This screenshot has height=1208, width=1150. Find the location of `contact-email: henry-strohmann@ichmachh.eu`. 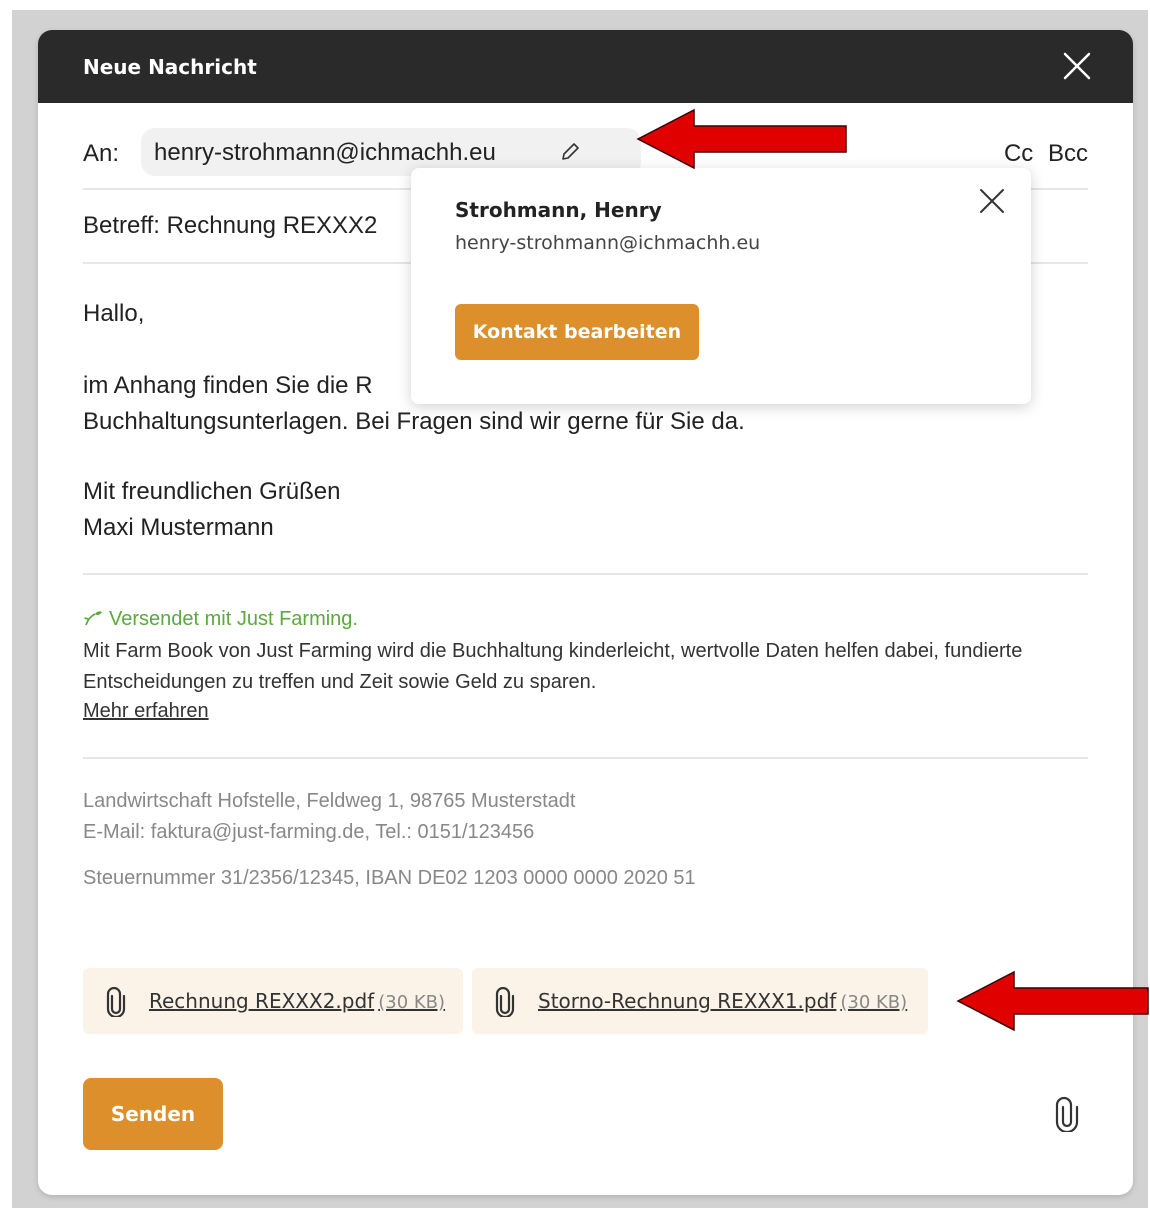

contact-email: henry-strohmann@ichmachh.eu is located at coordinates (608, 243).